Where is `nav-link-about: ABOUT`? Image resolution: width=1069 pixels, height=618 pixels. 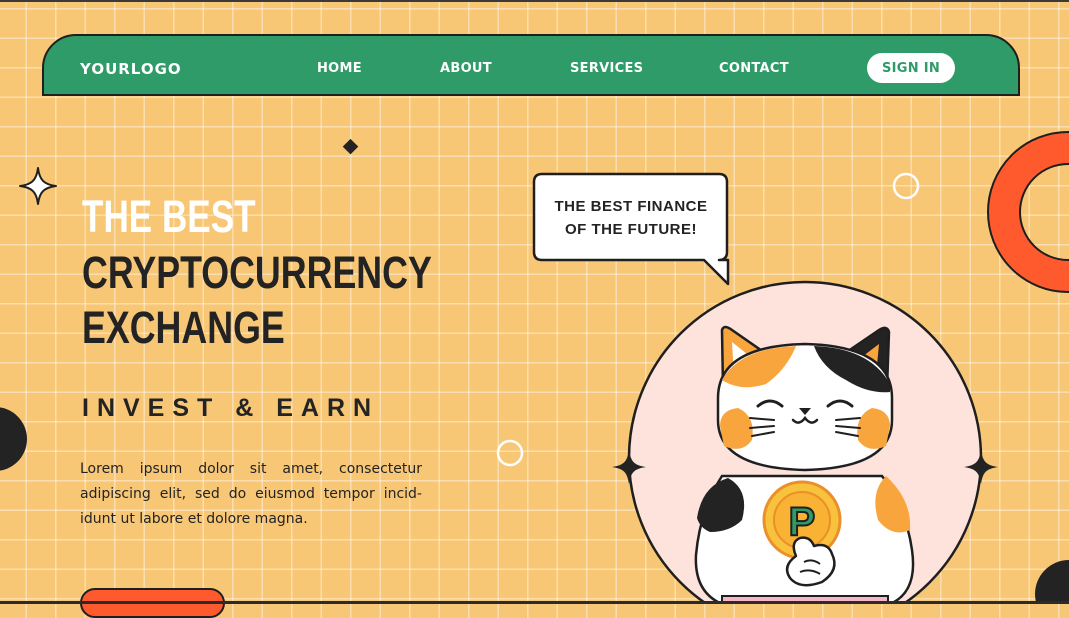
nav-link-about: ABOUT is located at coordinates (466, 68).